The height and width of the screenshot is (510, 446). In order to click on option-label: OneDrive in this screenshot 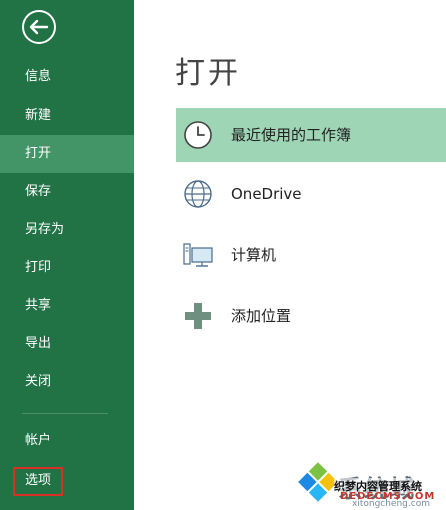, I will do `click(266, 194)`.